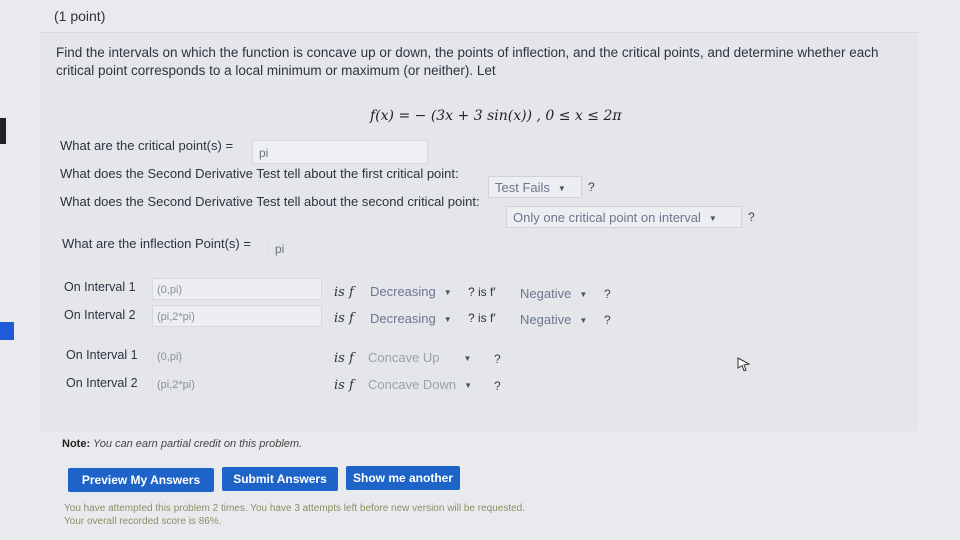  I want to click on inflection-question: What are the inflection Point(s) =, so click(156, 243).